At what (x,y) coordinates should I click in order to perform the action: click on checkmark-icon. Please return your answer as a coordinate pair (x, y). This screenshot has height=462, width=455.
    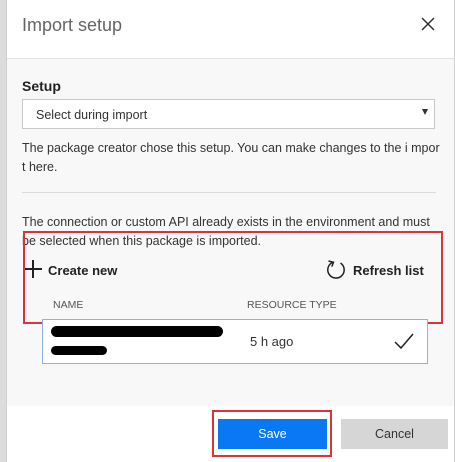
    Looking at the image, I should click on (404, 341).